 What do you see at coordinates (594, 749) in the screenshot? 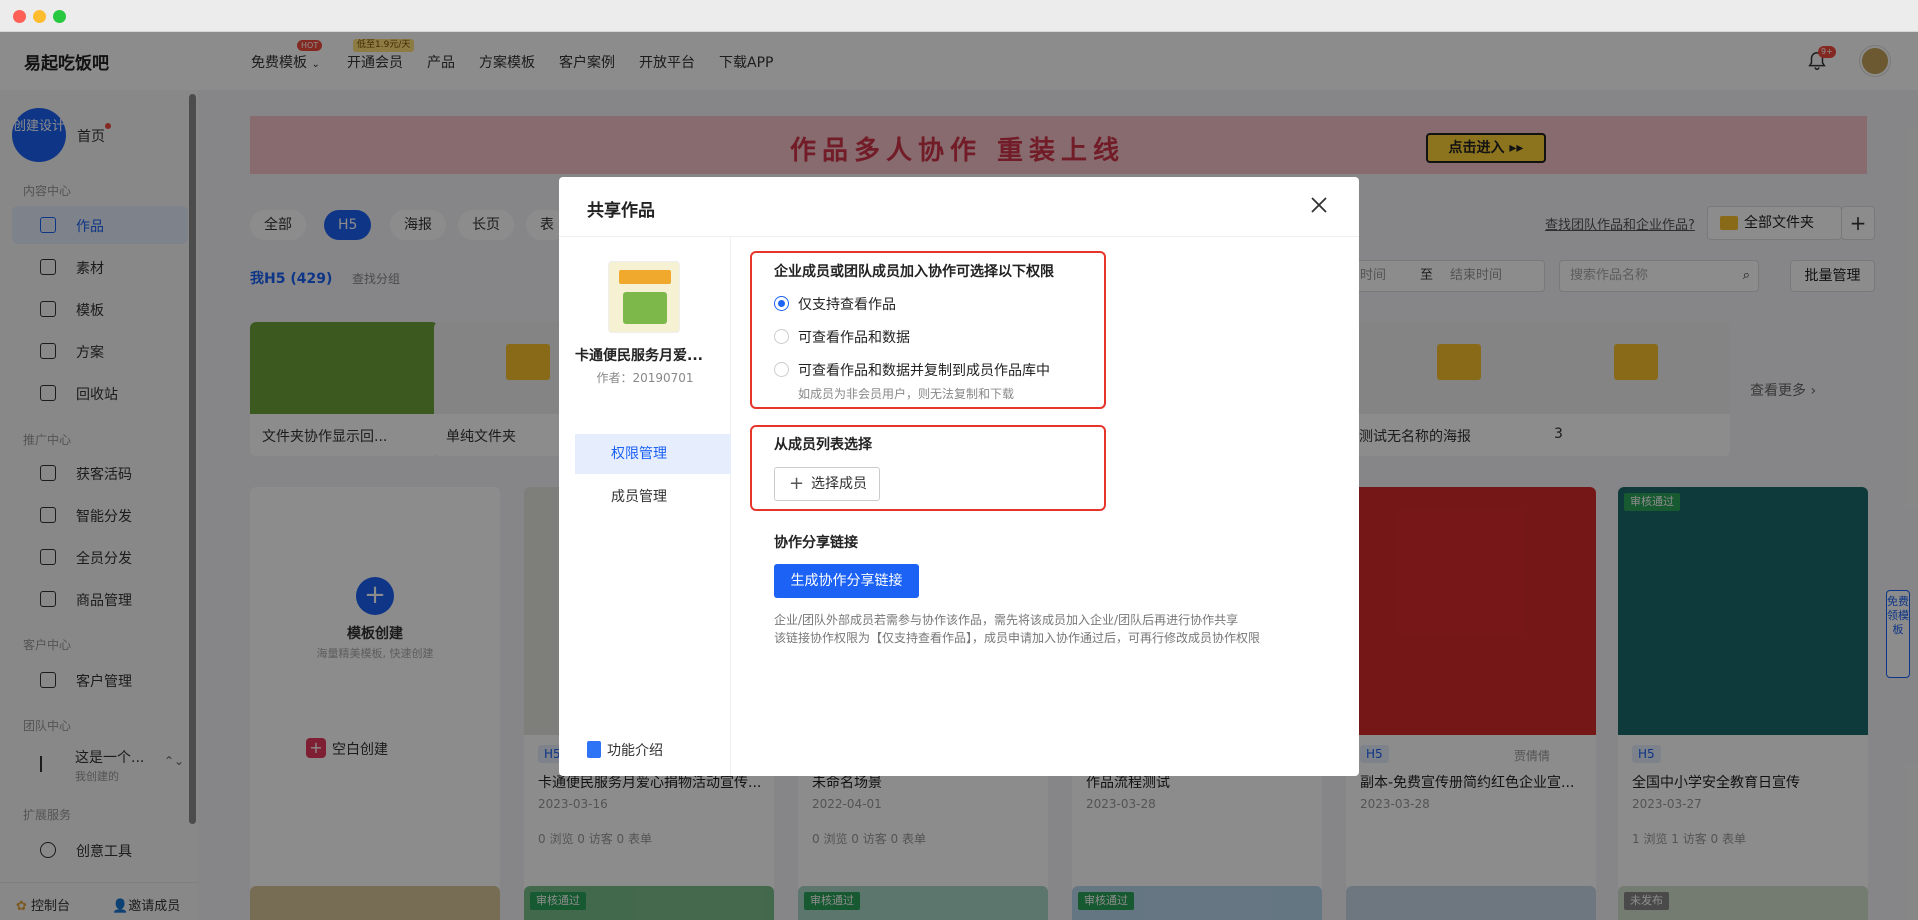
I see `document-icon` at bounding box center [594, 749].